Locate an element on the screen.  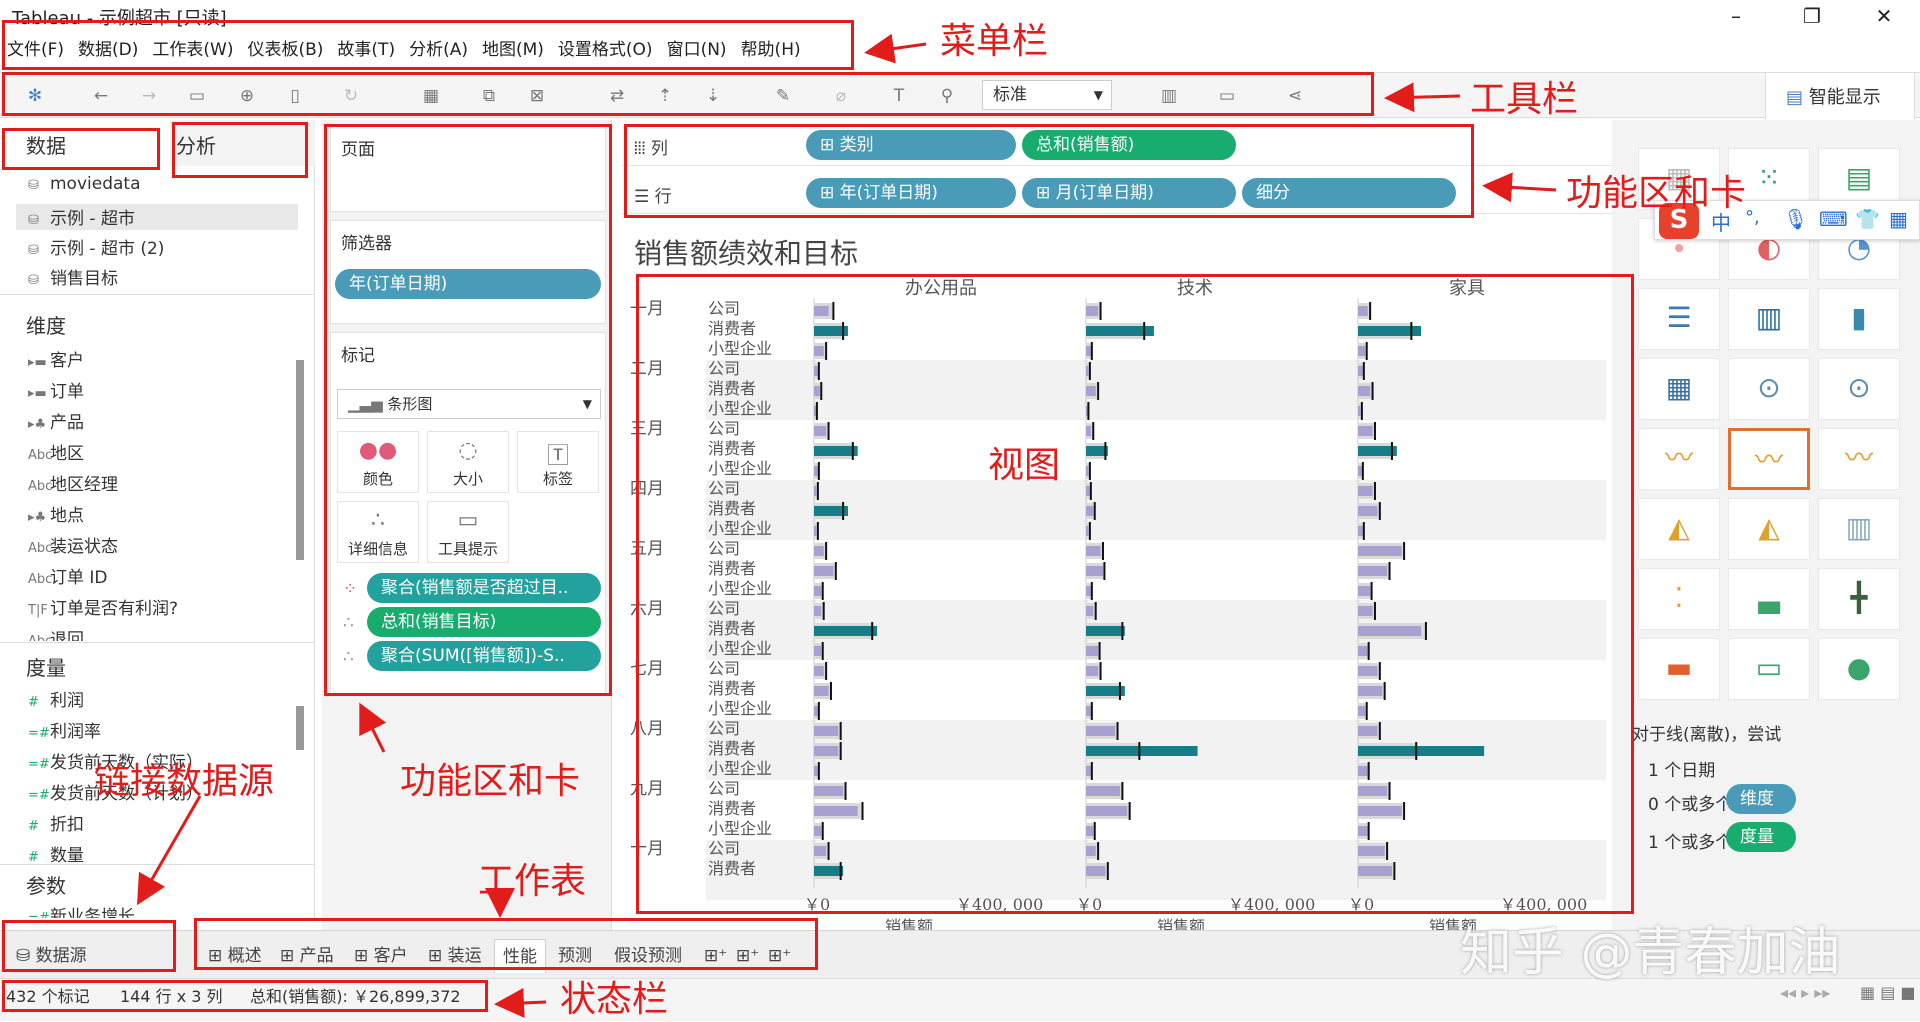
parameter-item: =#新业务增长 is located at coordinates (81, 910).